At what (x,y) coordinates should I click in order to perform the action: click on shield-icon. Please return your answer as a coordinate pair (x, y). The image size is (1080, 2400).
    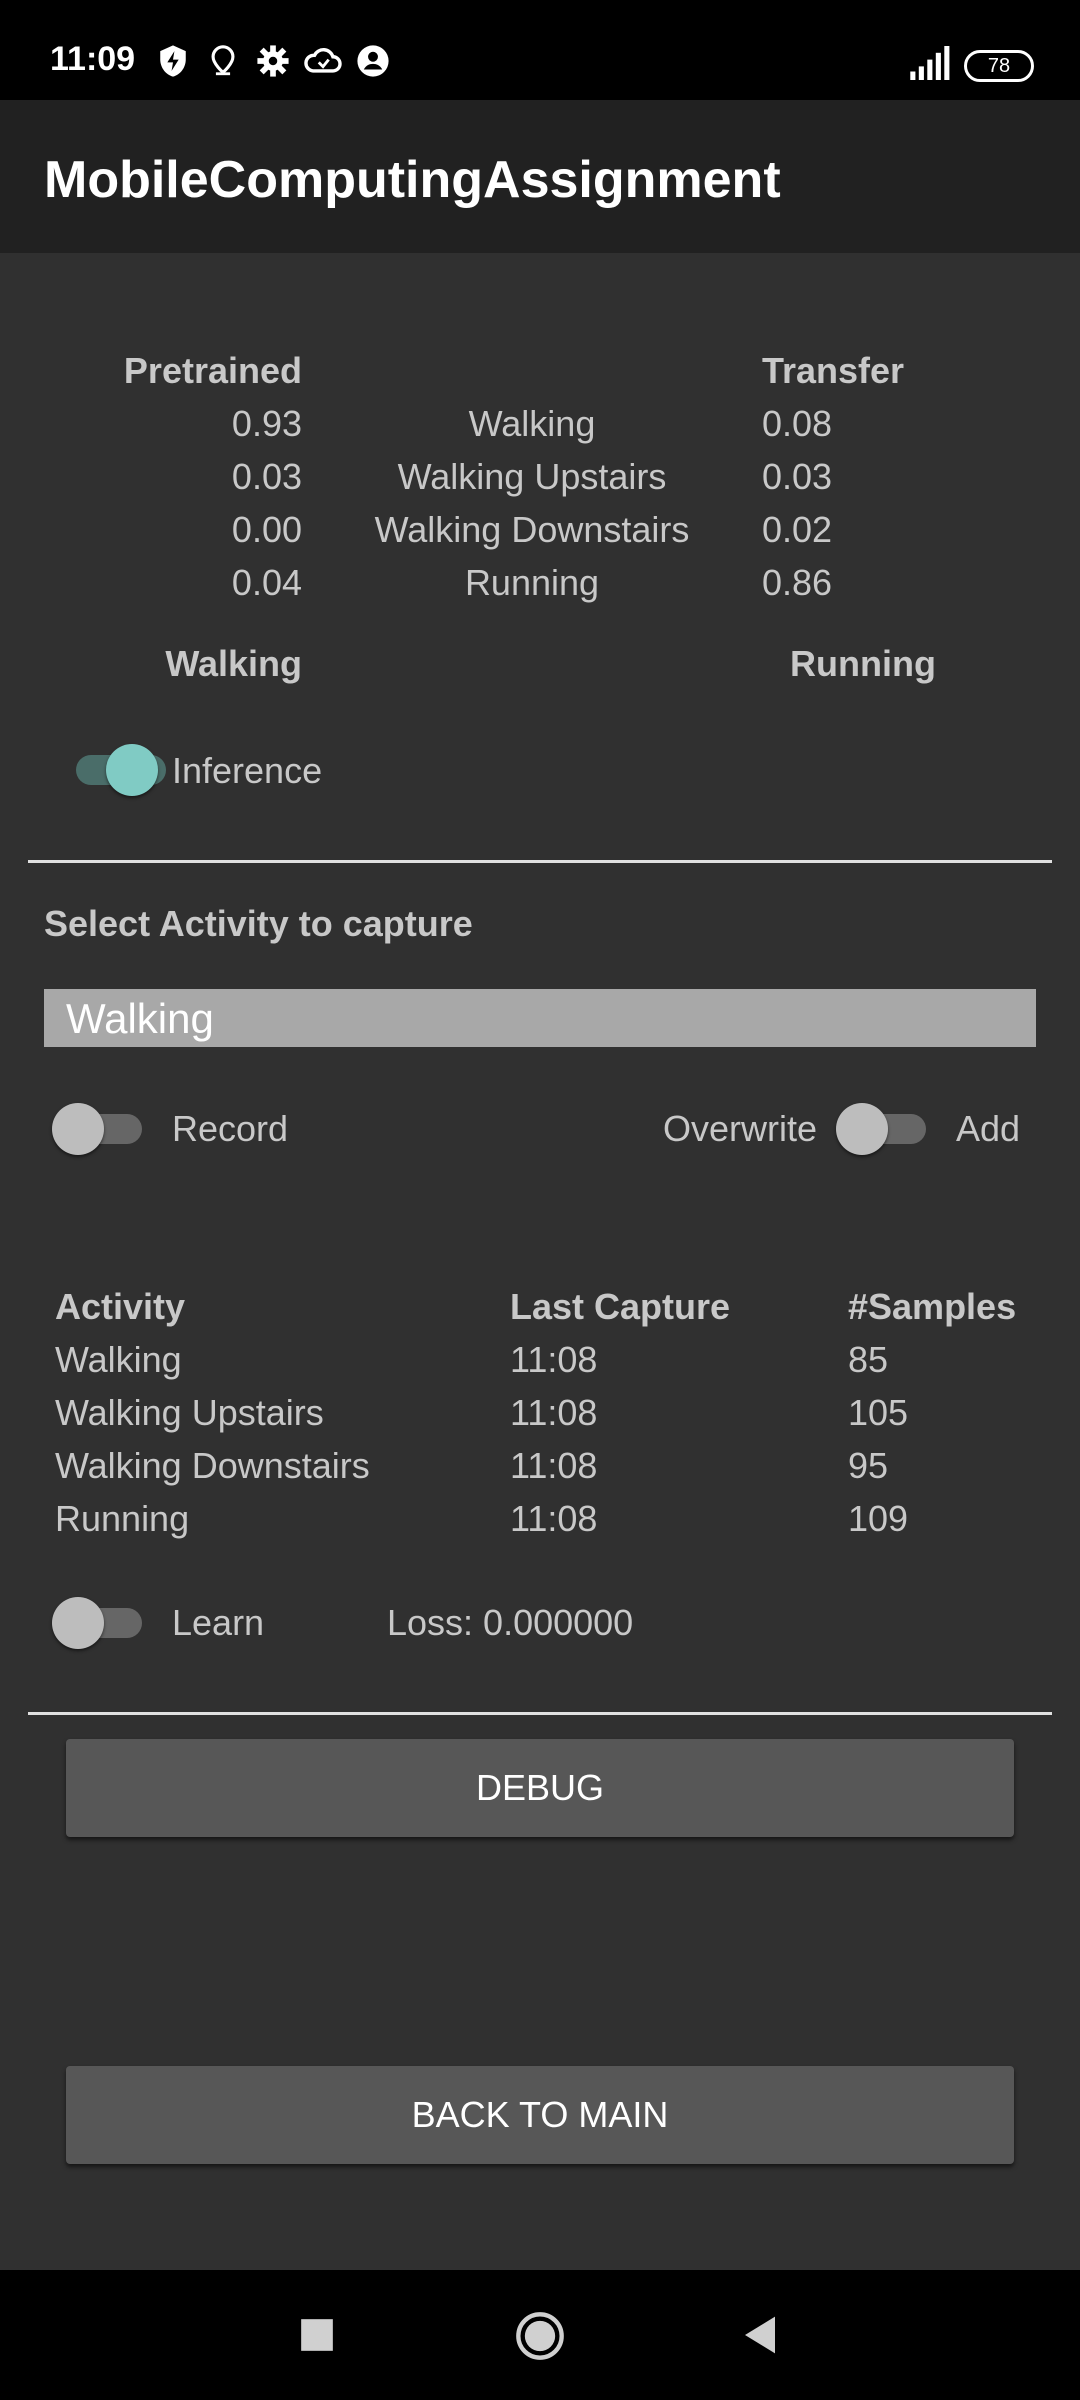
    Looking at the image, I should click on (173, 61).